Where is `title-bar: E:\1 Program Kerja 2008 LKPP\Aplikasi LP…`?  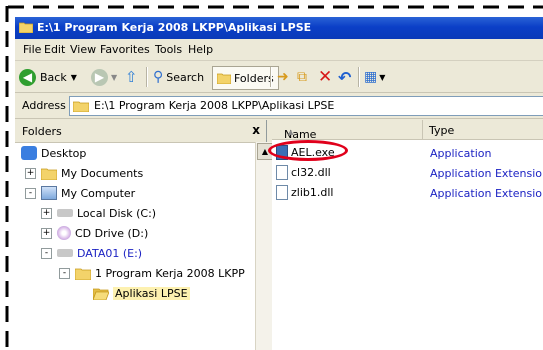 title-bar: E:\1 Program Kerja 2008 LKPP\Aplikasi LP… is located at coordinates (279, 28).